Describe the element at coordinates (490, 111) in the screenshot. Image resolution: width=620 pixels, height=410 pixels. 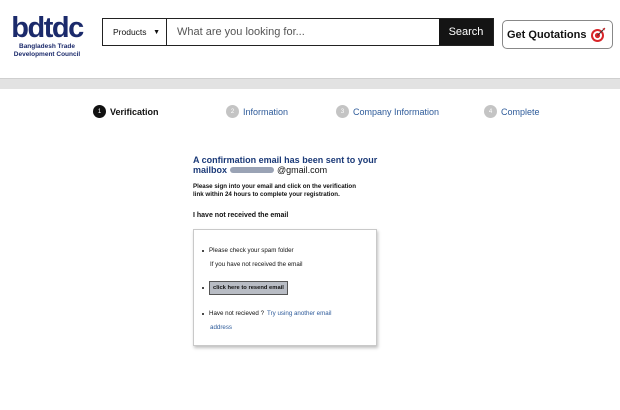
I see `step-number: 4` at that location.